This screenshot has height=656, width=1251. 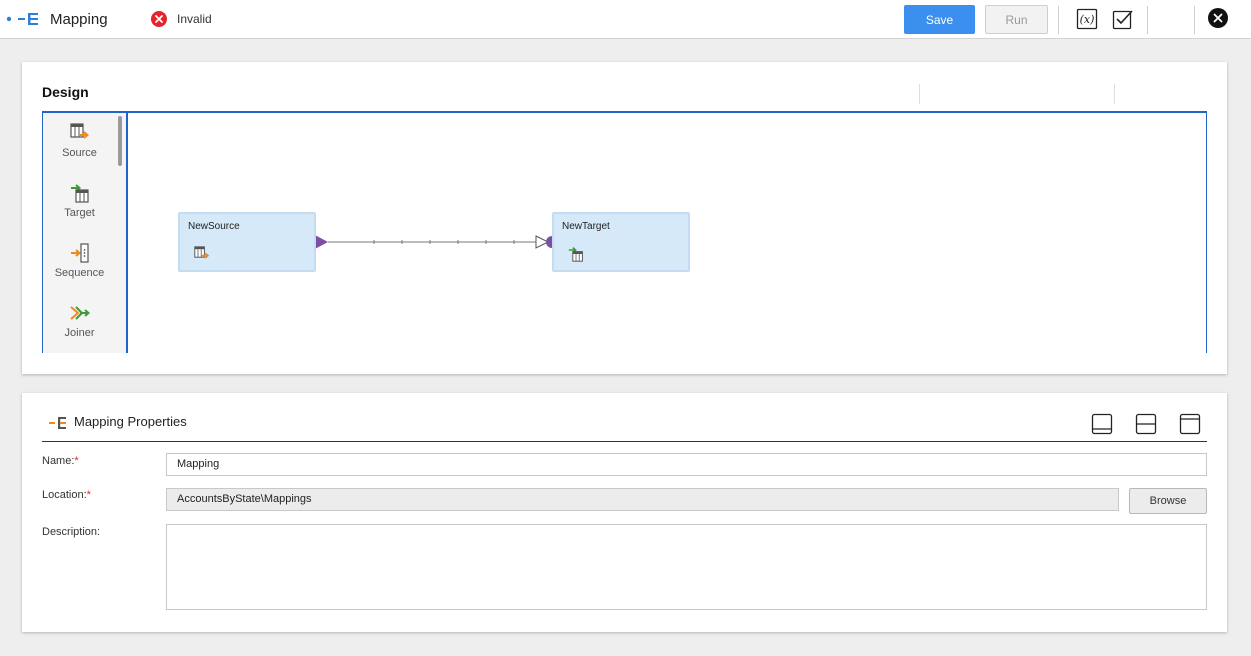 I want to click on palette-item-label: Sequence, so click(x=79, y=273).